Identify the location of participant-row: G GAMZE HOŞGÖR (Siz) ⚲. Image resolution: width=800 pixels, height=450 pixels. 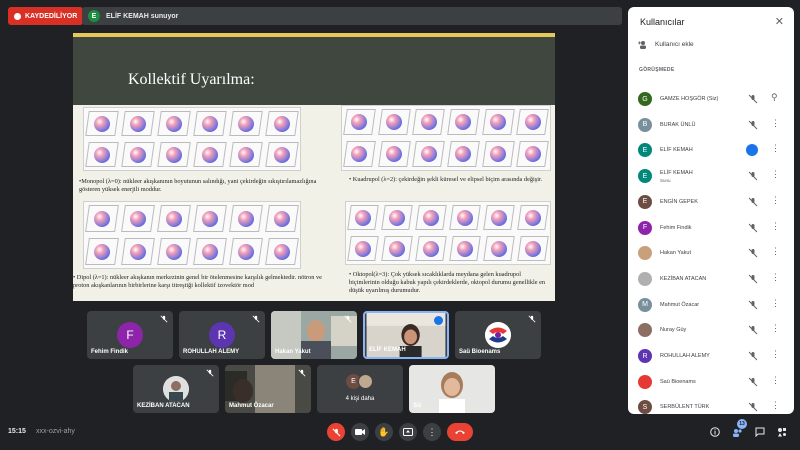
(711, 99).